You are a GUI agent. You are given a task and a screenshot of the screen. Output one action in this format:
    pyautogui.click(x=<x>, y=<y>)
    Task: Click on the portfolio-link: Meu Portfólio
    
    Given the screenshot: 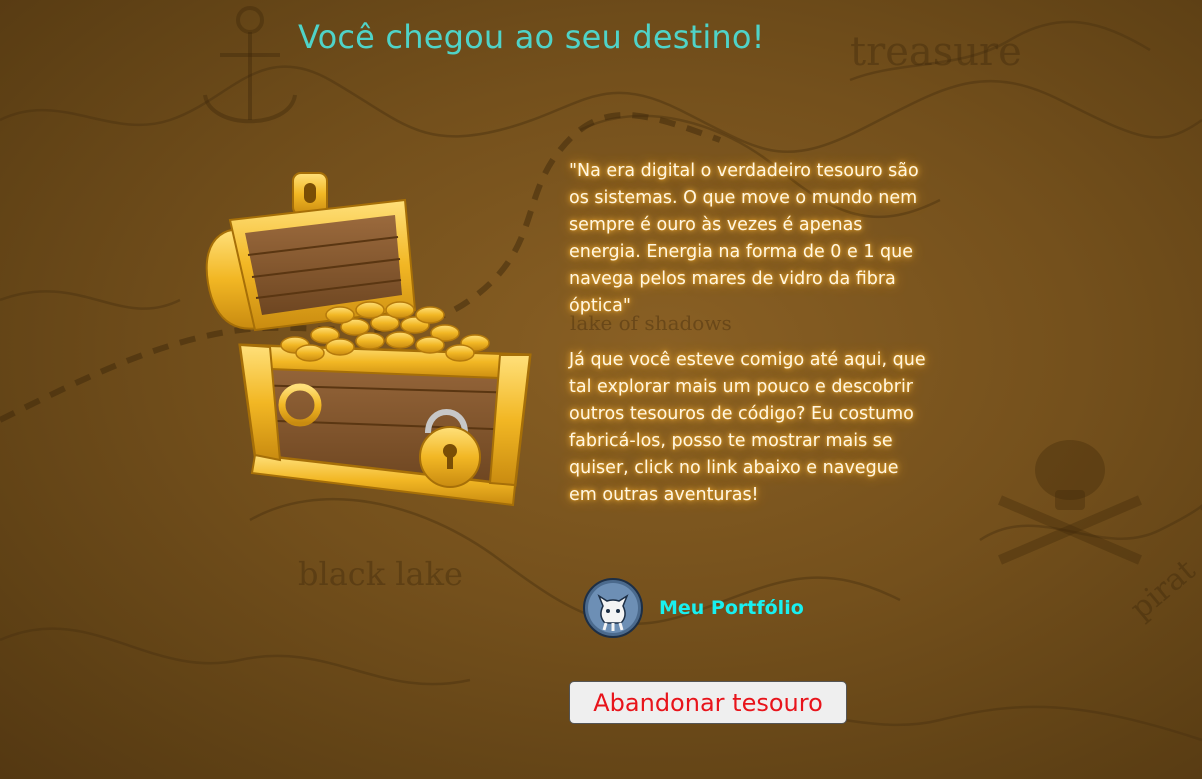 What is the action you would take?
    pyautogui.click(x=693, y=608)
    